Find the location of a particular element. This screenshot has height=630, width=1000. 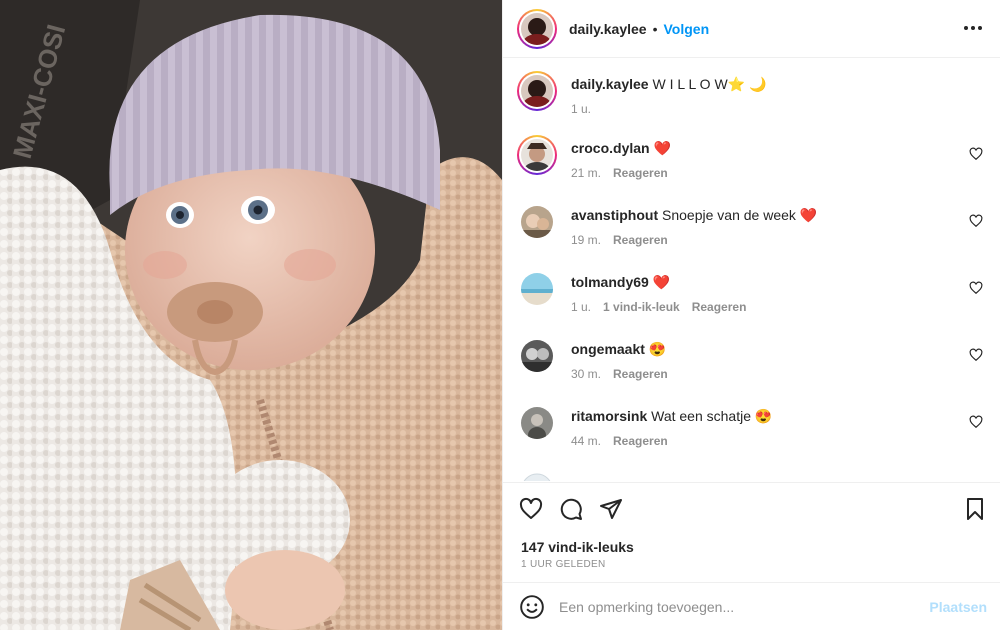

caption-avatar is located at coordinates (537, 91).